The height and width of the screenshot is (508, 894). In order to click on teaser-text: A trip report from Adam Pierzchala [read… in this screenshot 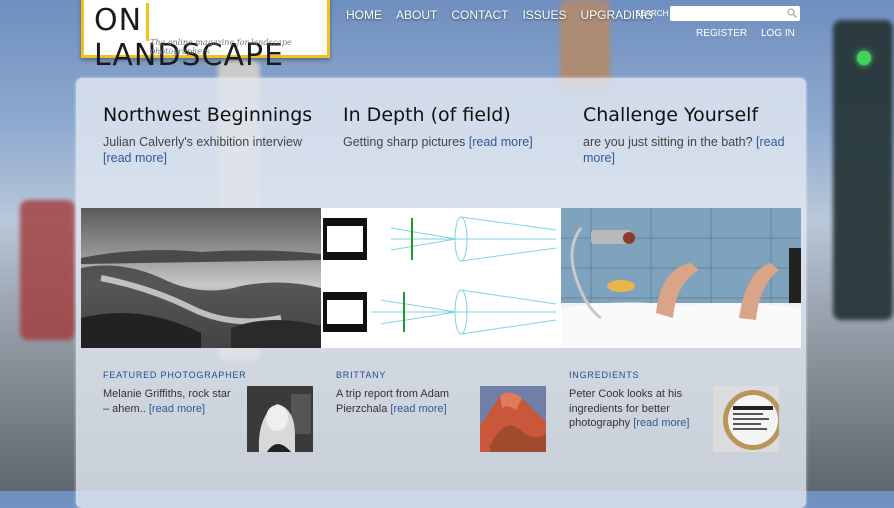, I will do `click(403, 401)`.